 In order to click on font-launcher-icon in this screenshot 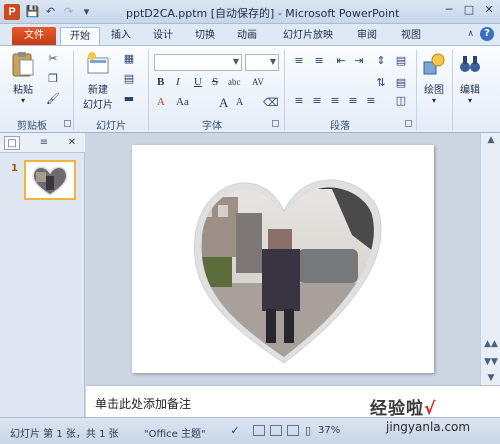, I will do `click(275, 123)`.